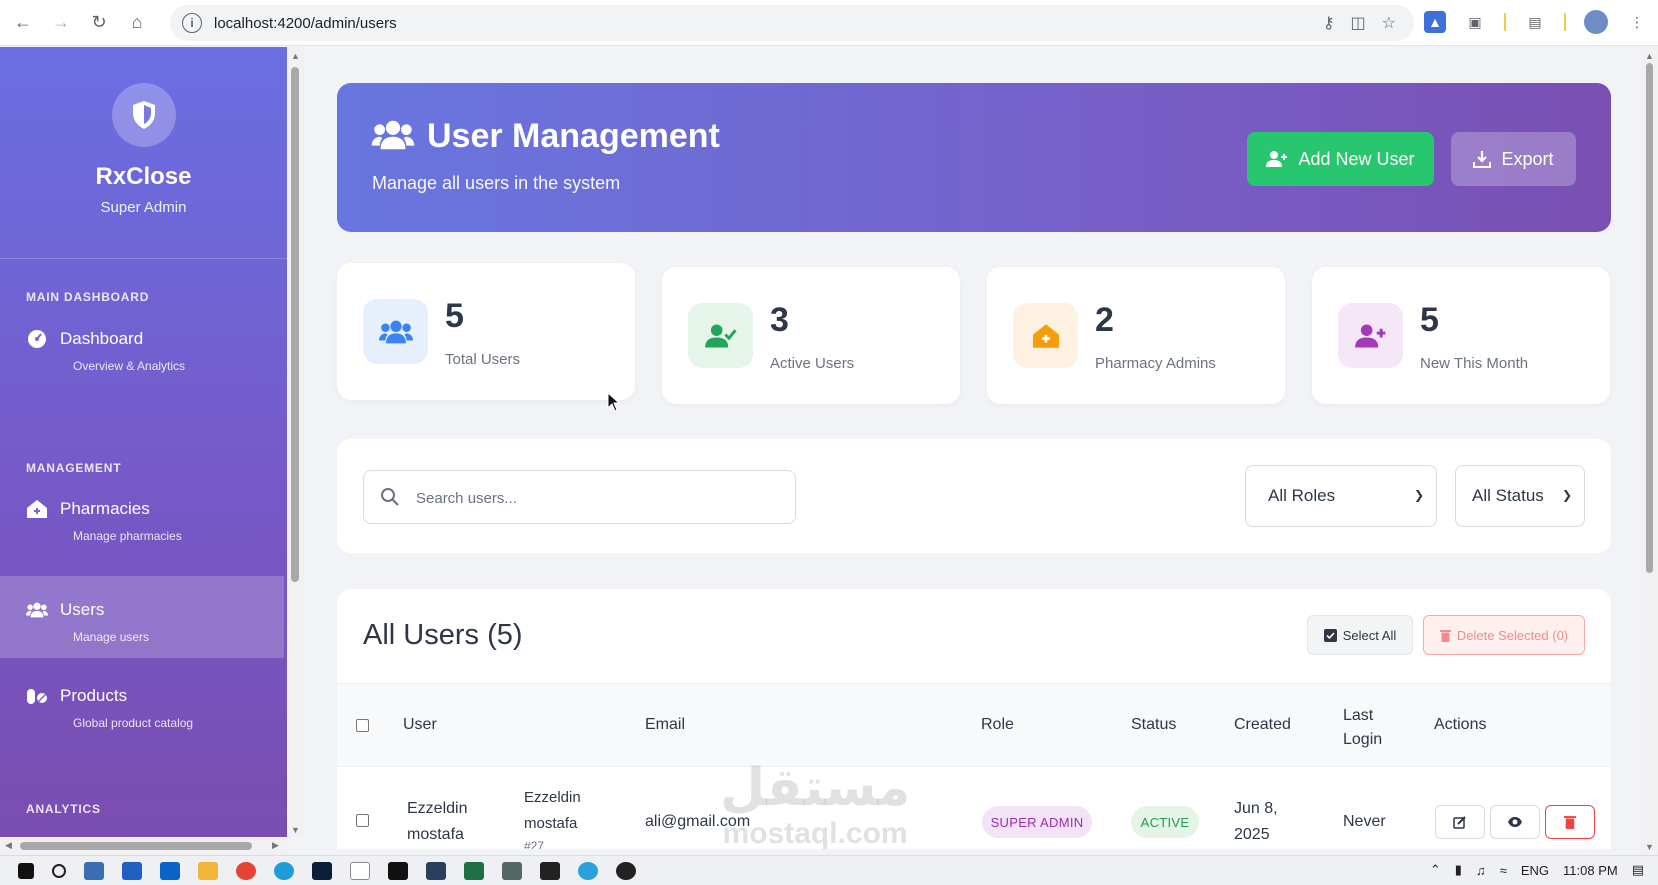  I want to click on url-text: localhost:4200/admin/users, so click(305, 23).